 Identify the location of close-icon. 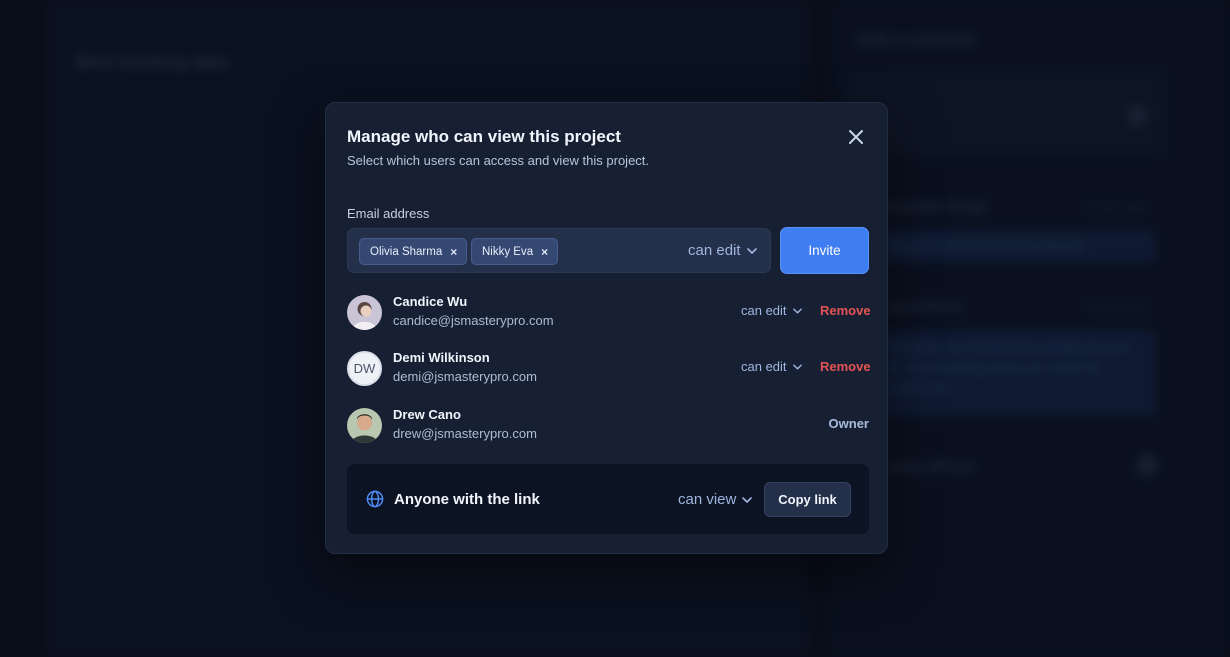
(856, 137).